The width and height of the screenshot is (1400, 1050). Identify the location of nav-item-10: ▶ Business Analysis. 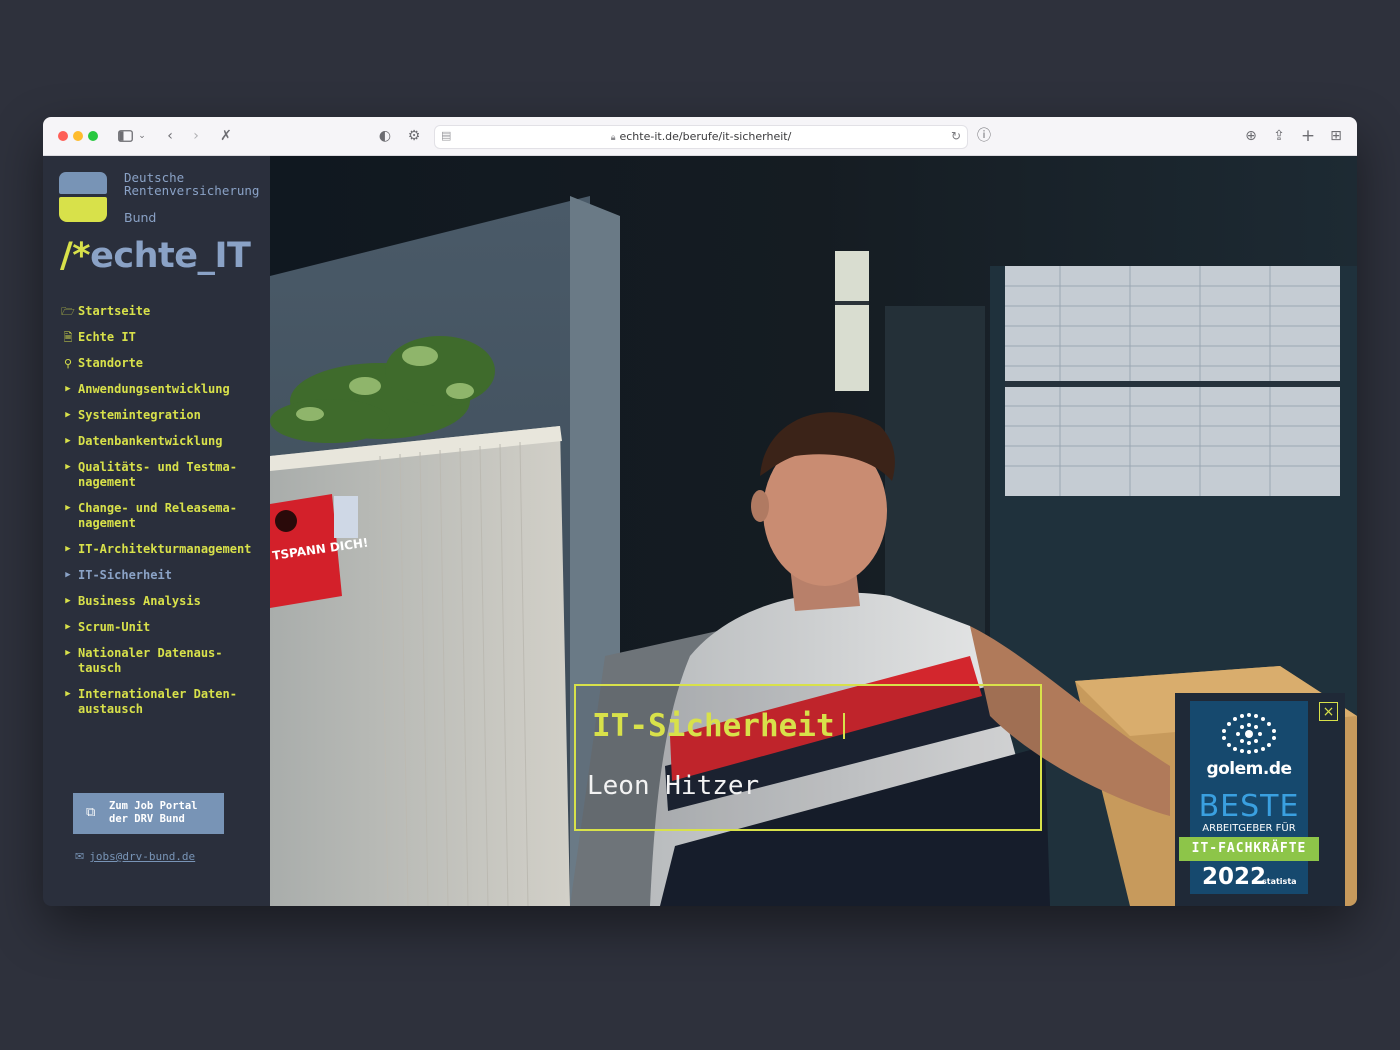
(156, 601).